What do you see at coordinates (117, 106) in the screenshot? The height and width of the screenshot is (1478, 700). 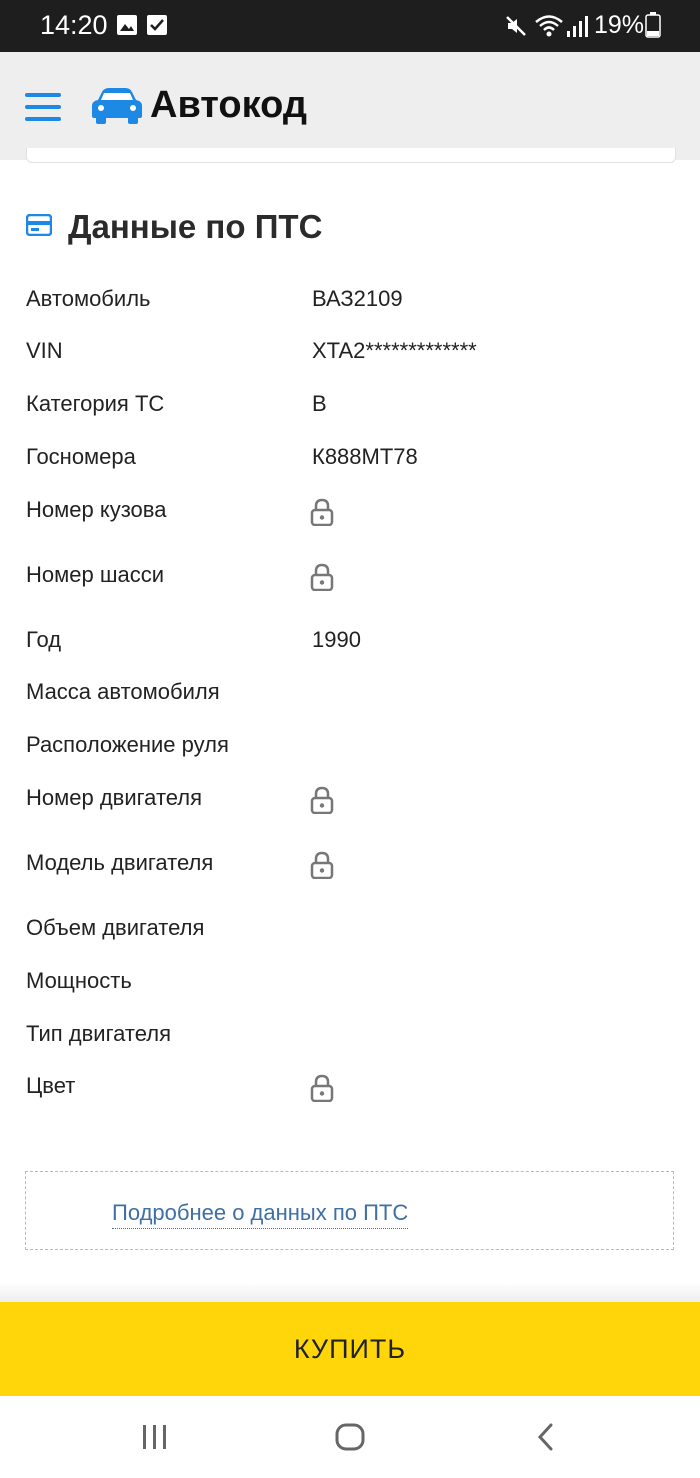 I see `car-icon` at bounding box center [117, 106].